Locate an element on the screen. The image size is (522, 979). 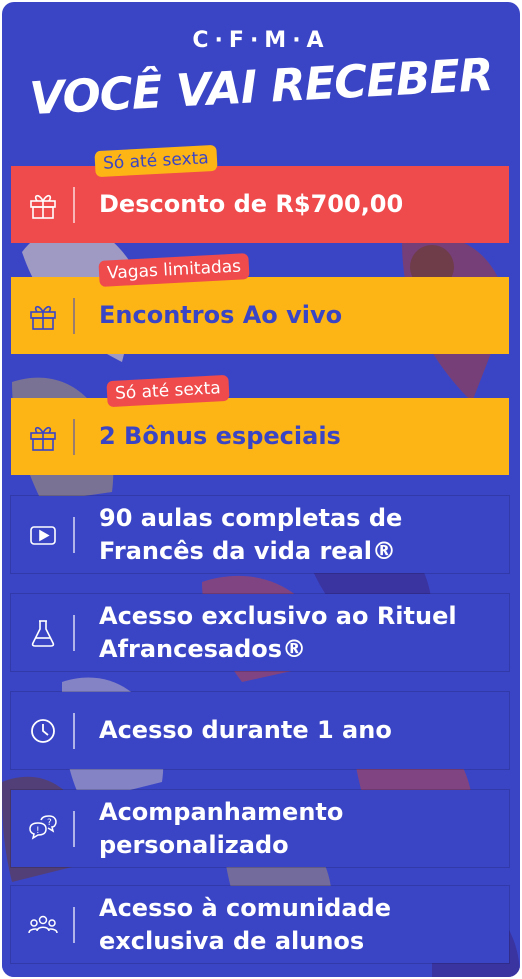
clock-icon is located at coordinates (43, 730).